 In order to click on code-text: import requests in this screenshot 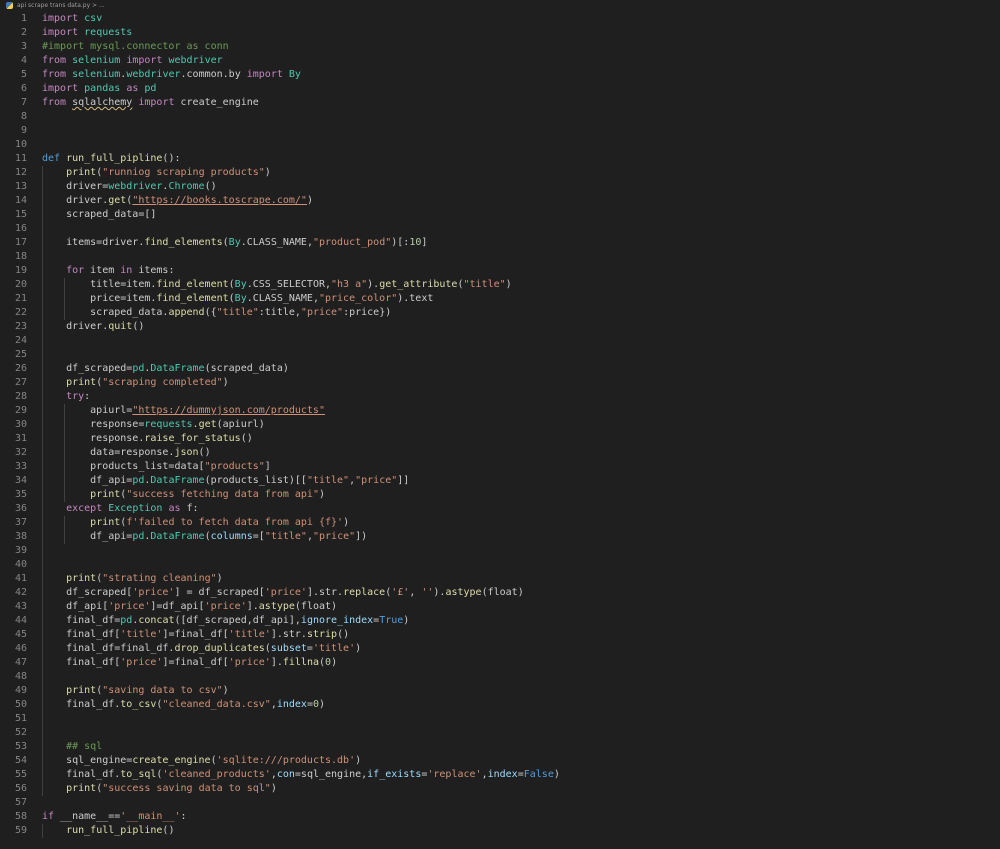, I will do `click(87, 33)`.